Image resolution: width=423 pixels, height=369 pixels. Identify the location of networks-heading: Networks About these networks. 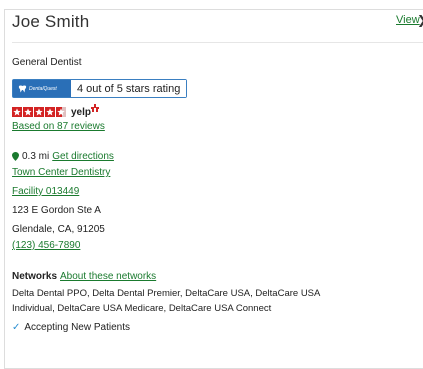
(84, 276).